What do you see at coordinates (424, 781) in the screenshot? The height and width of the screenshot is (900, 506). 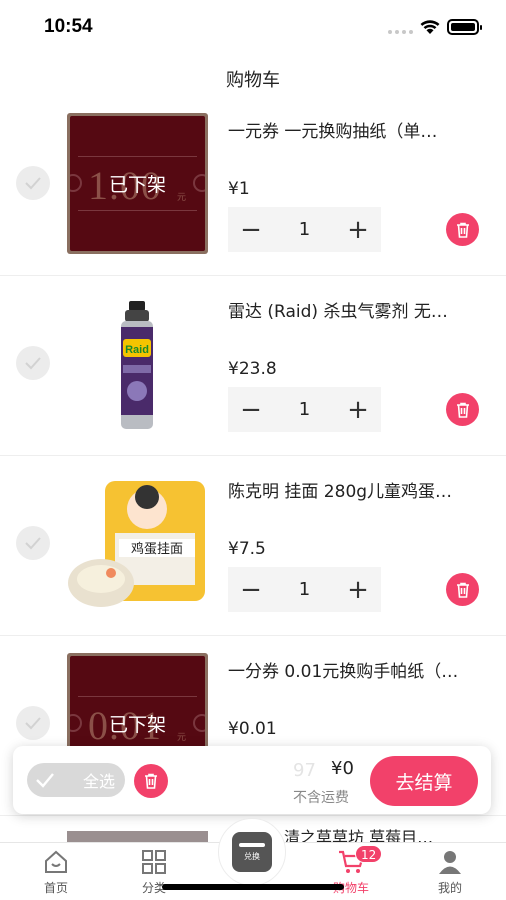 I see `checkout-button: 去结算` at bounding box center [424, 781].